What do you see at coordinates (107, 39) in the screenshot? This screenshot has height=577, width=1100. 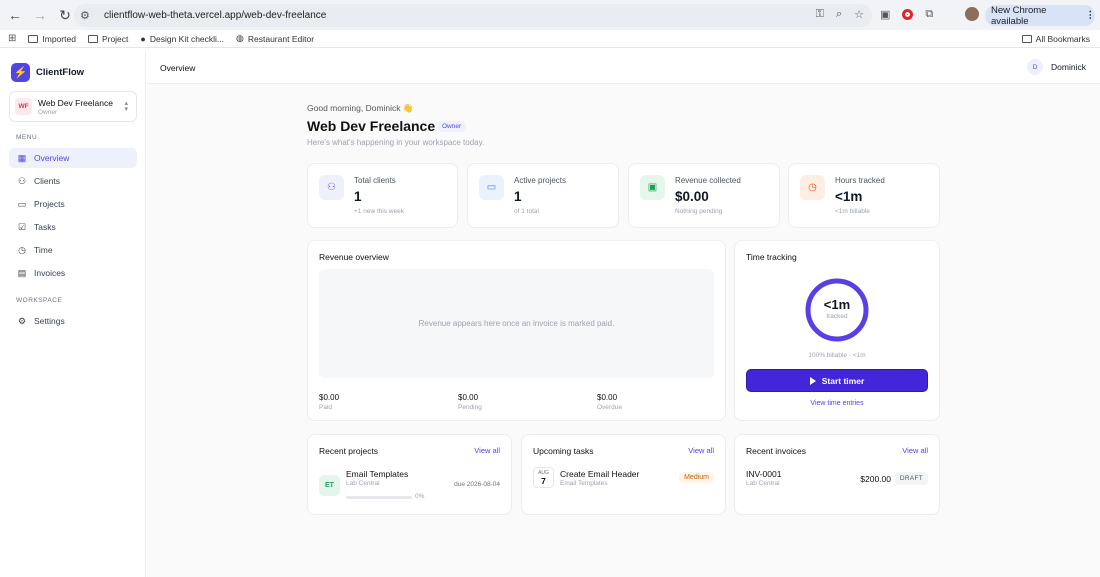 I see `bookmark-project: Project` at bounding box center [107, 39].